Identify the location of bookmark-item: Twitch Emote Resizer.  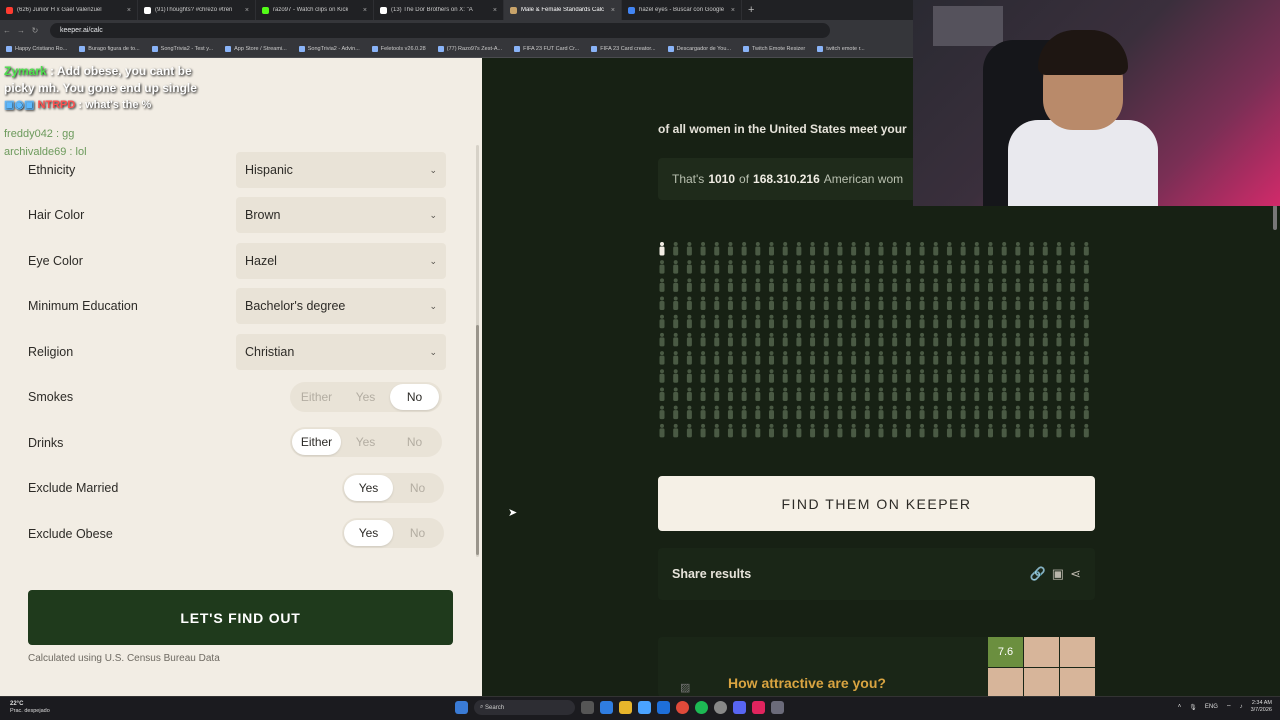
(774, 49).